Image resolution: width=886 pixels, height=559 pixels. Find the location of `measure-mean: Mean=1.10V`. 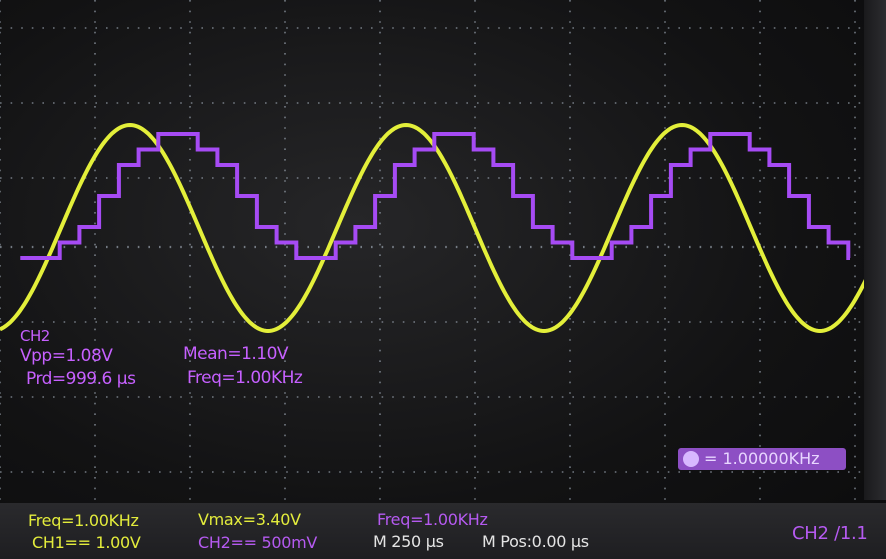

measure-mean: Mean=1.10V is located at coordinates (236, 354).